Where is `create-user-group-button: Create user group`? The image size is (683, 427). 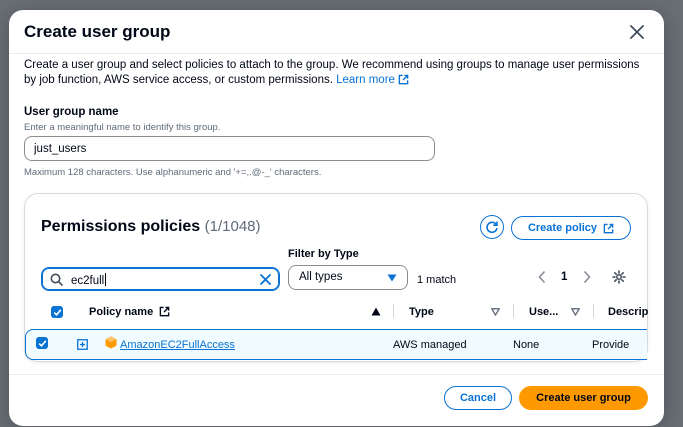 create-user-group-button: Create user group is located at coordinates (583, 398).